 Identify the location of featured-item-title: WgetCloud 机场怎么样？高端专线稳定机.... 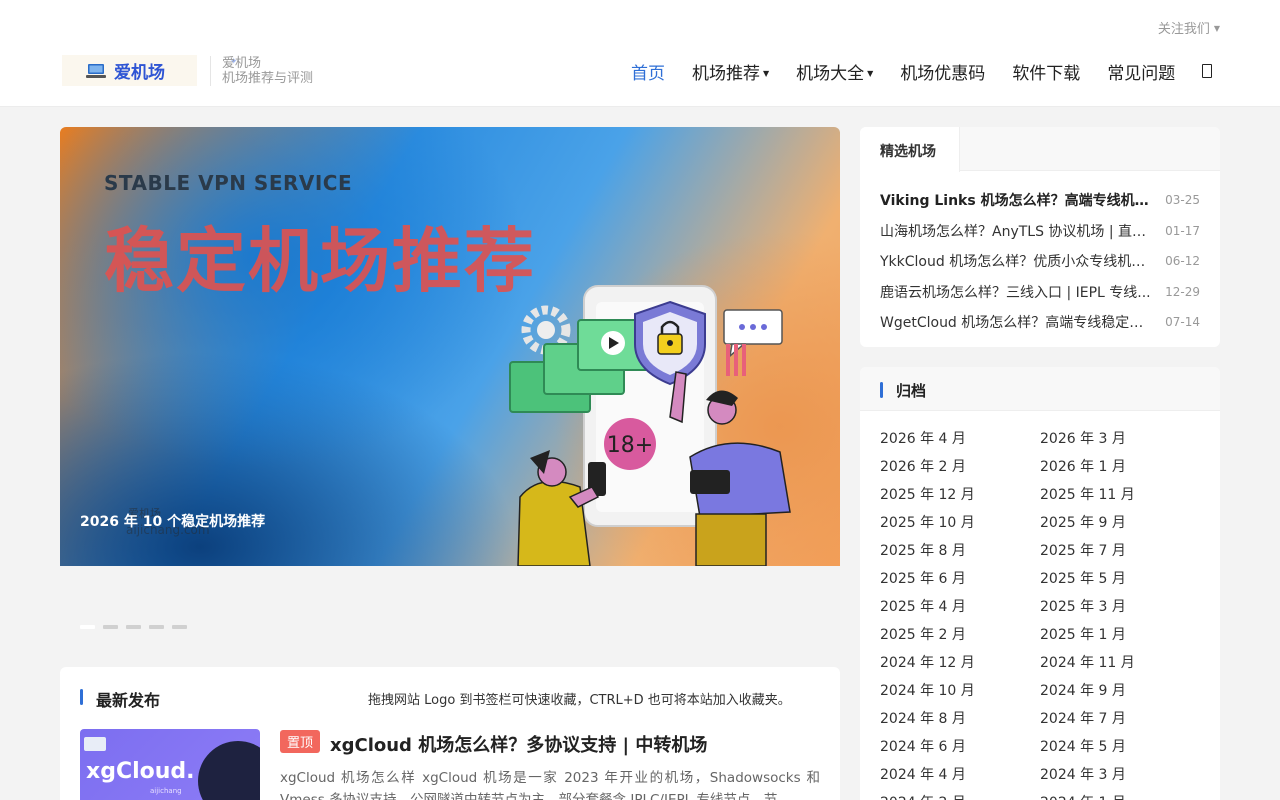
(1016, 323).